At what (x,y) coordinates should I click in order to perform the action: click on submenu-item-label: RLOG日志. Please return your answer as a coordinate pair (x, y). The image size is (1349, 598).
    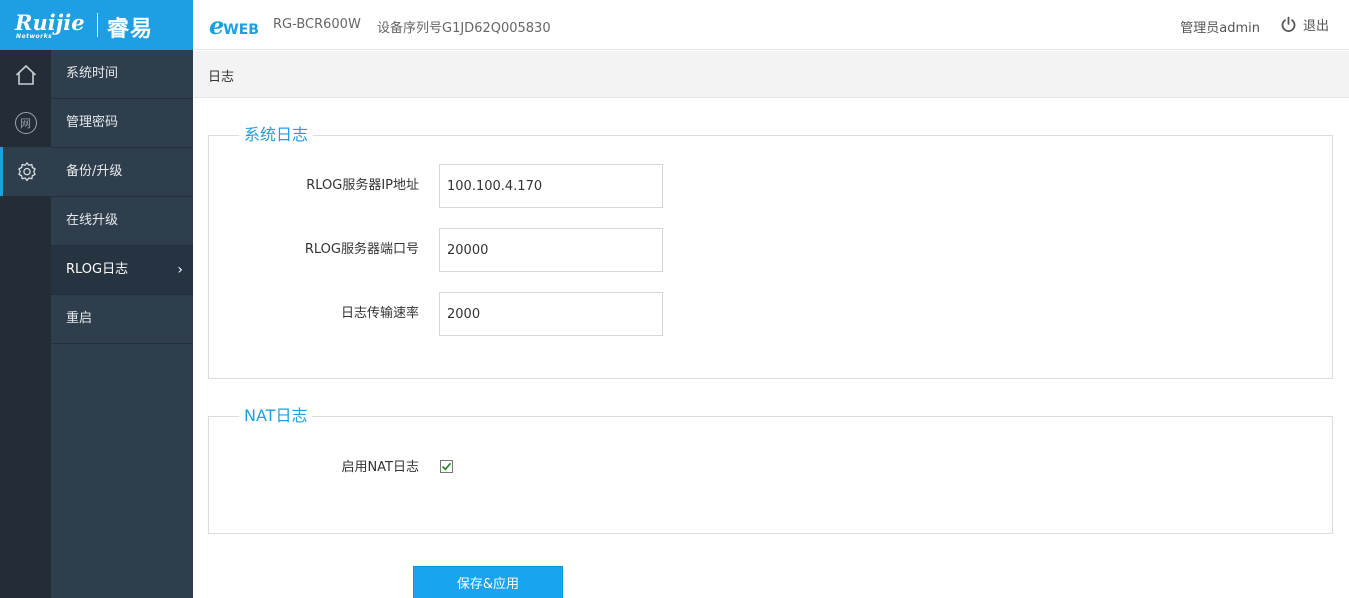
    Looking at the image, I should click on (97, 269).